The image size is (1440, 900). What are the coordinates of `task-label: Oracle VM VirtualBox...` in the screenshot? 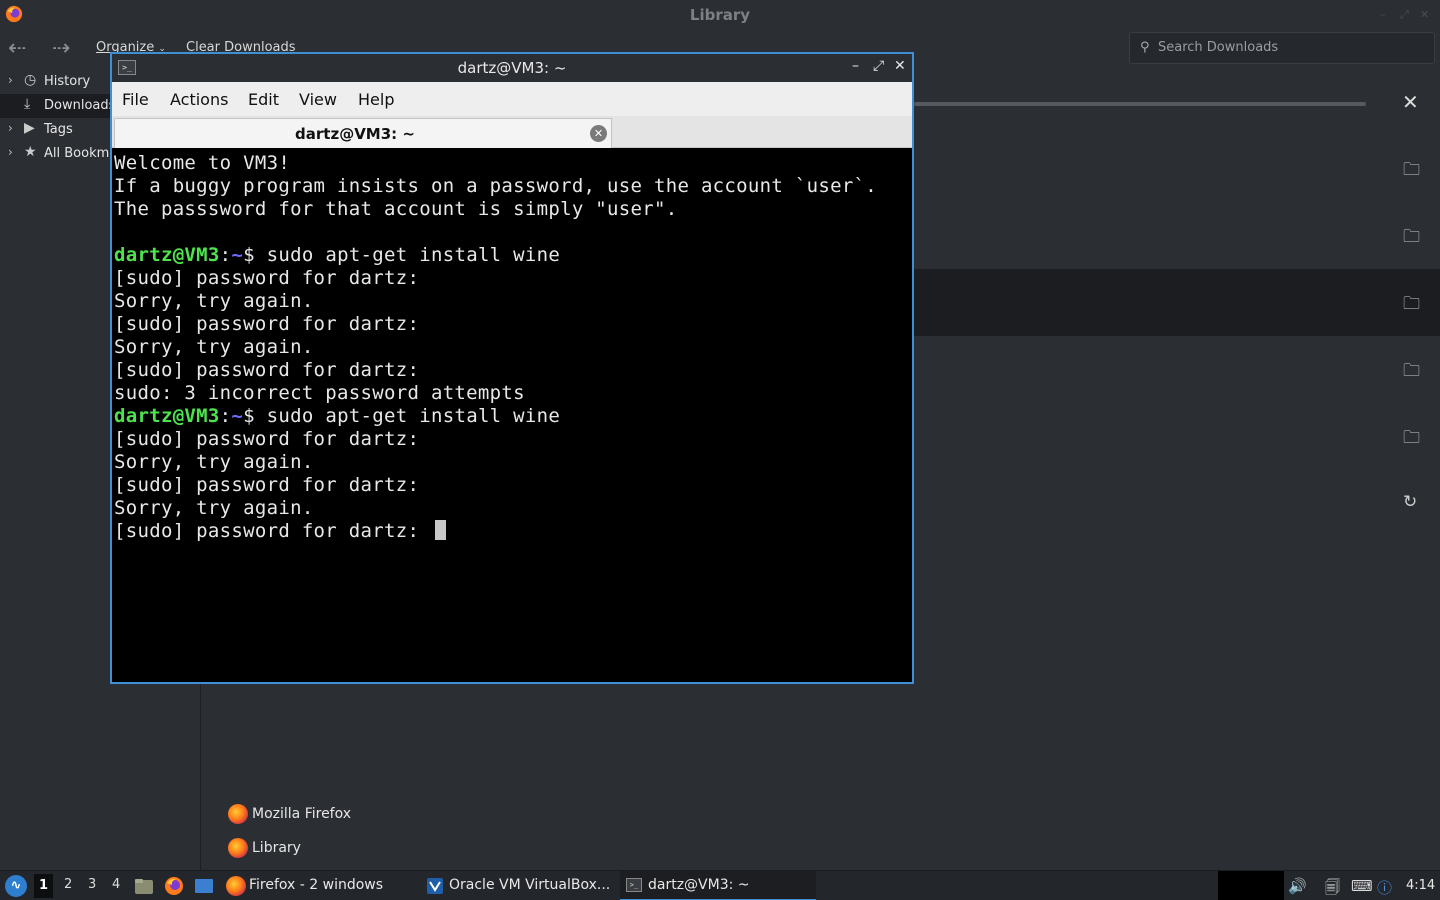 It's located at (530, 885).